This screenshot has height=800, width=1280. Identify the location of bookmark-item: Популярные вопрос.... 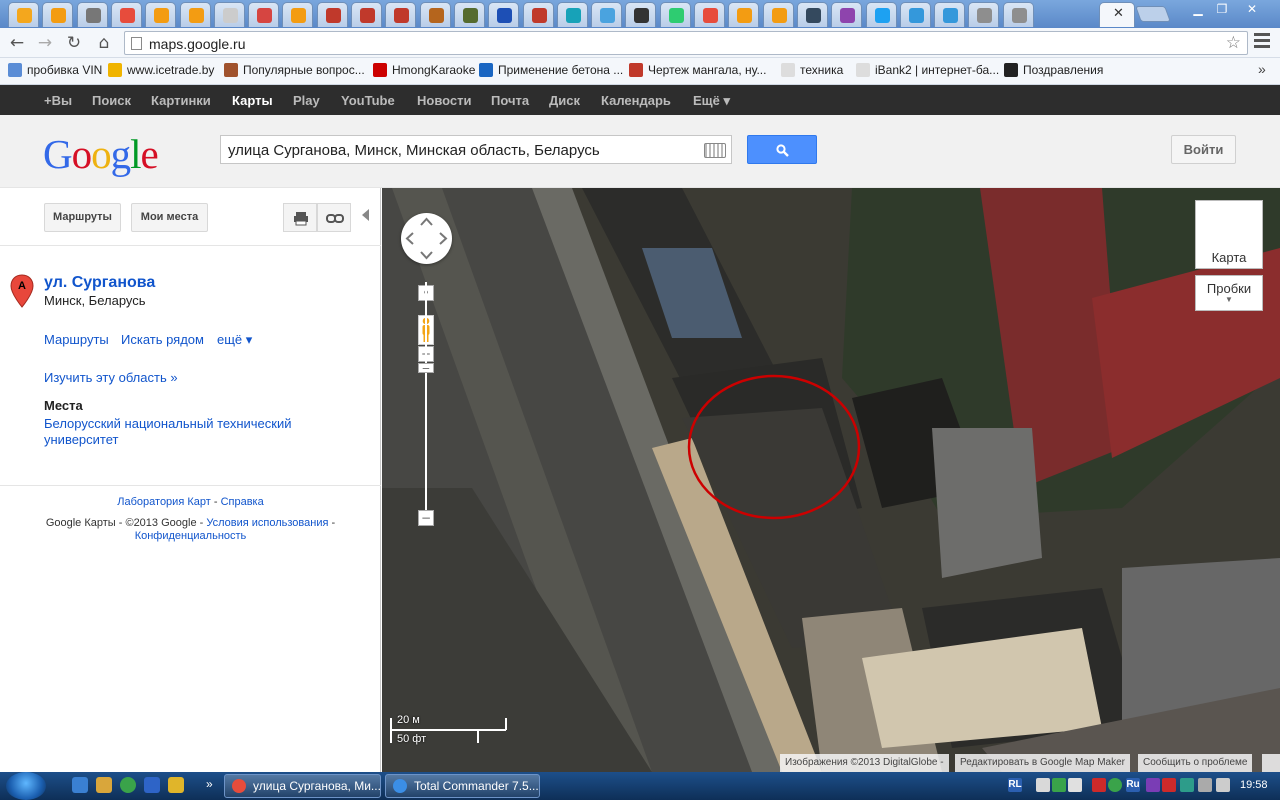
(294, 71).